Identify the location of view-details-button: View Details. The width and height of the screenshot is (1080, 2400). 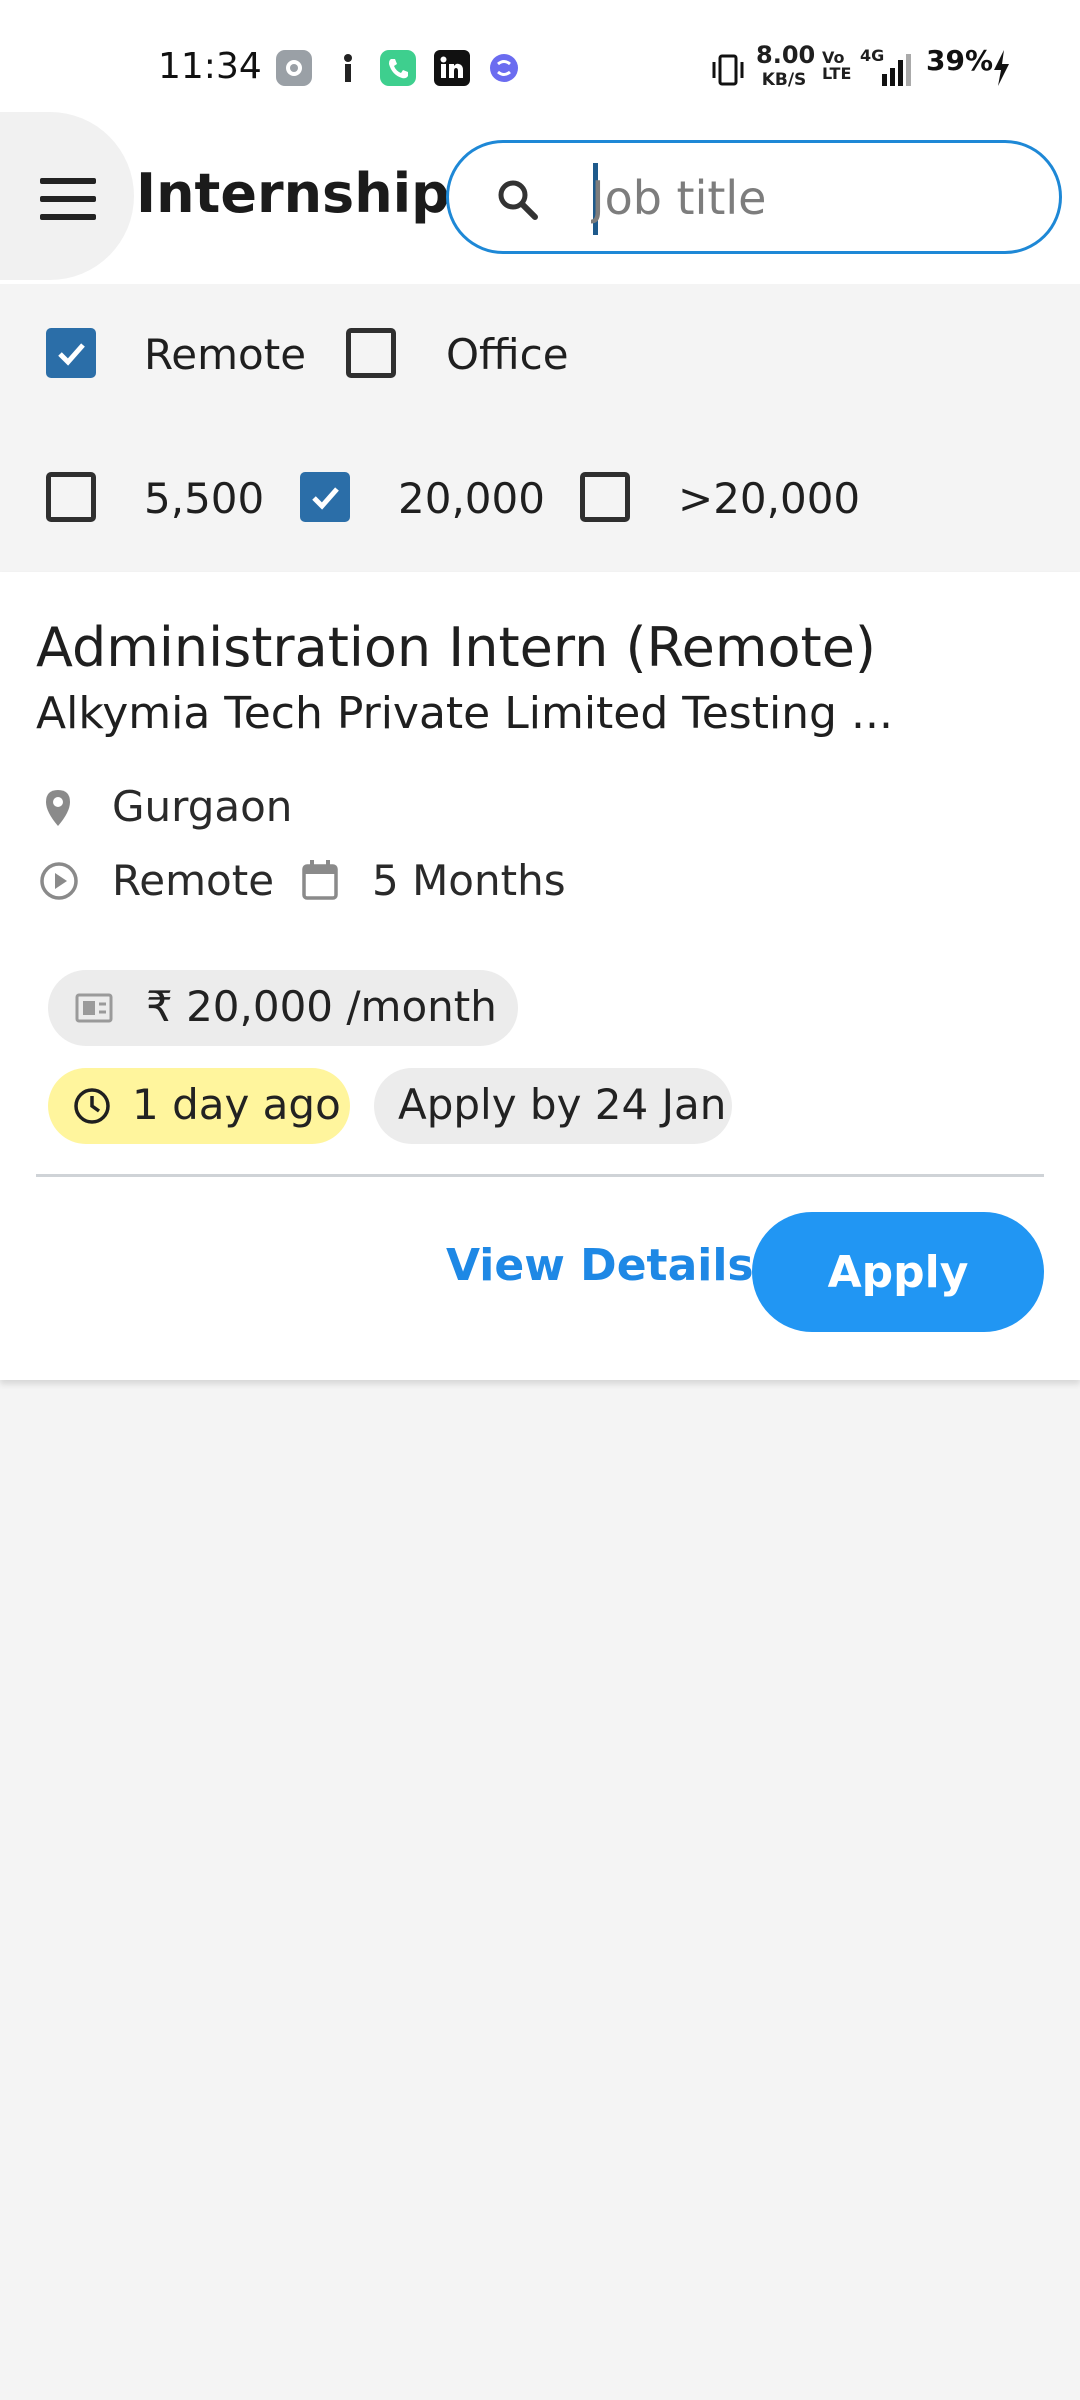
(600, 1265).